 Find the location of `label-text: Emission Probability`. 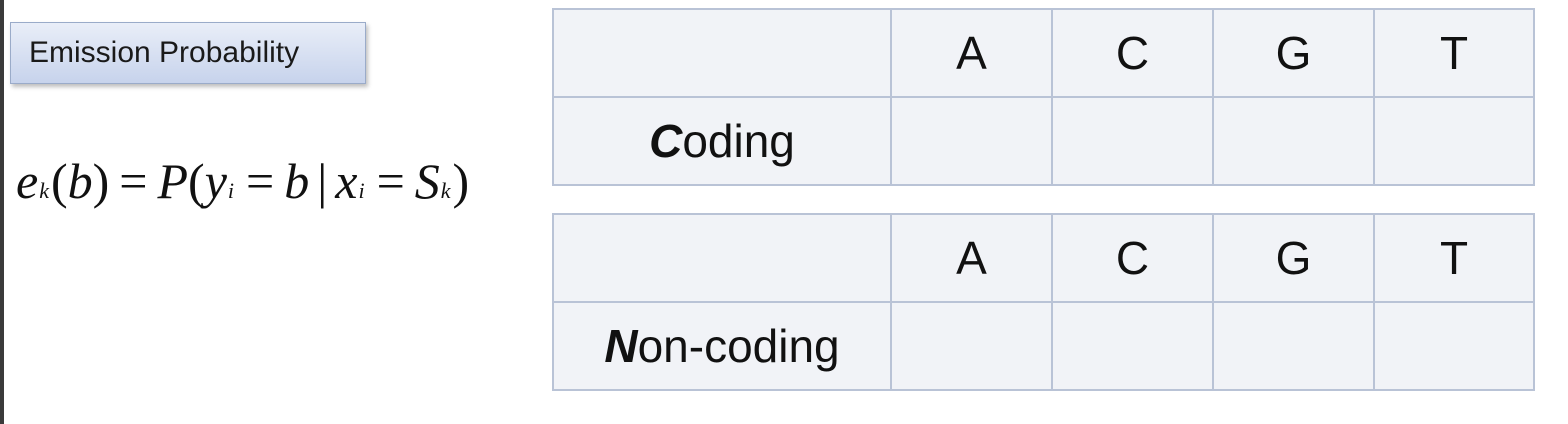

label-text: Emission Probability is located at coordinates (164, 52).